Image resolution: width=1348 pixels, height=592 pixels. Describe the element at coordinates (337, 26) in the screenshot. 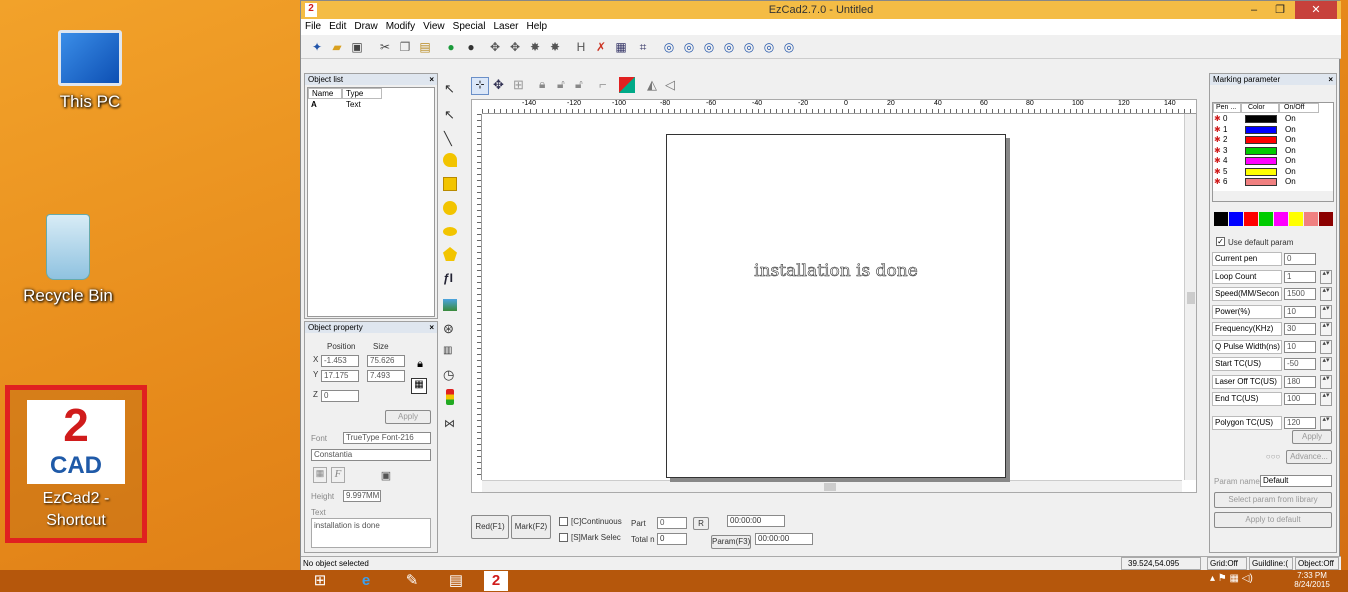

I see `menu-edit: Edit` at that location.